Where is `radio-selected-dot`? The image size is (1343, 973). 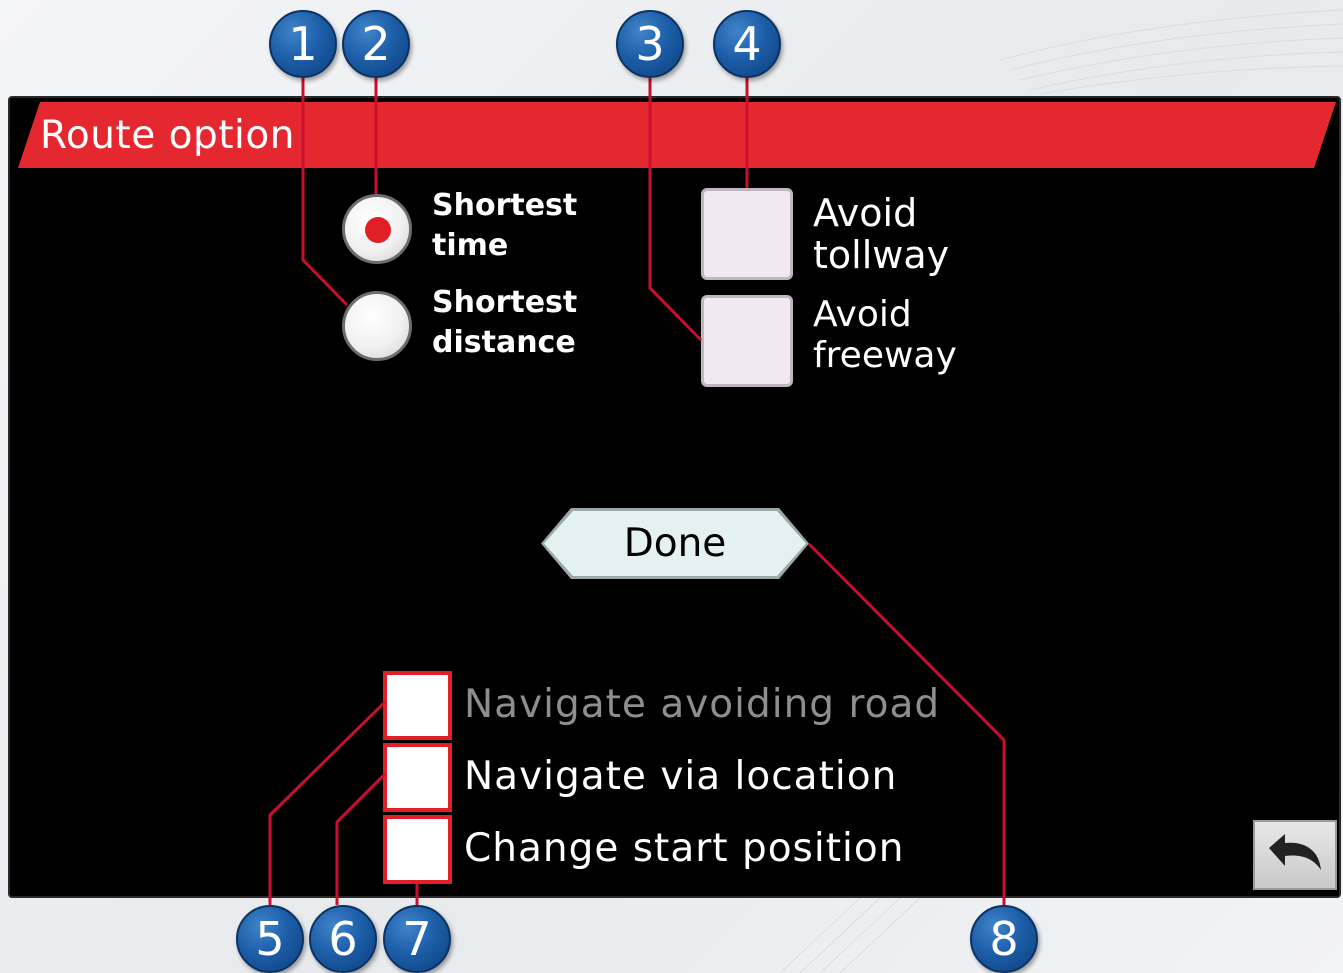
radio-selected-dot is located at coordinates (378, 230).